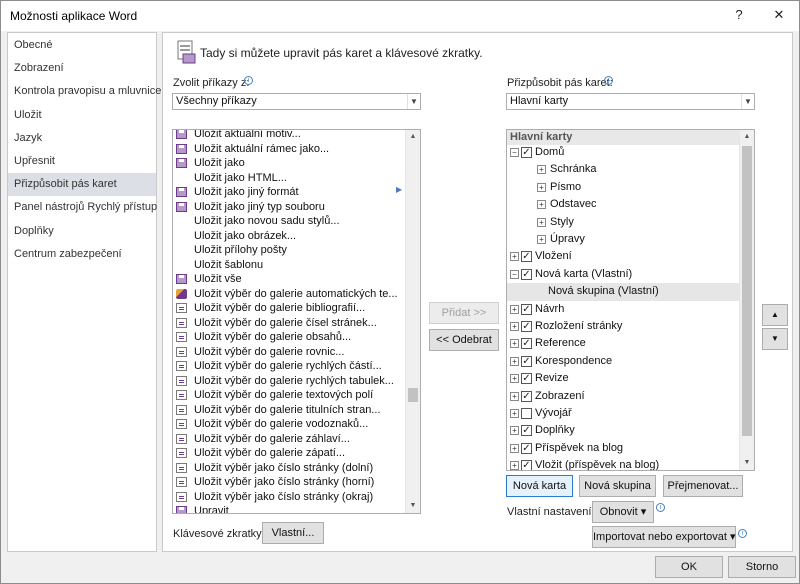 The width and height of the screenshot is (800, 584). I want to click on tree-node: + Styly, so click(623, 223).